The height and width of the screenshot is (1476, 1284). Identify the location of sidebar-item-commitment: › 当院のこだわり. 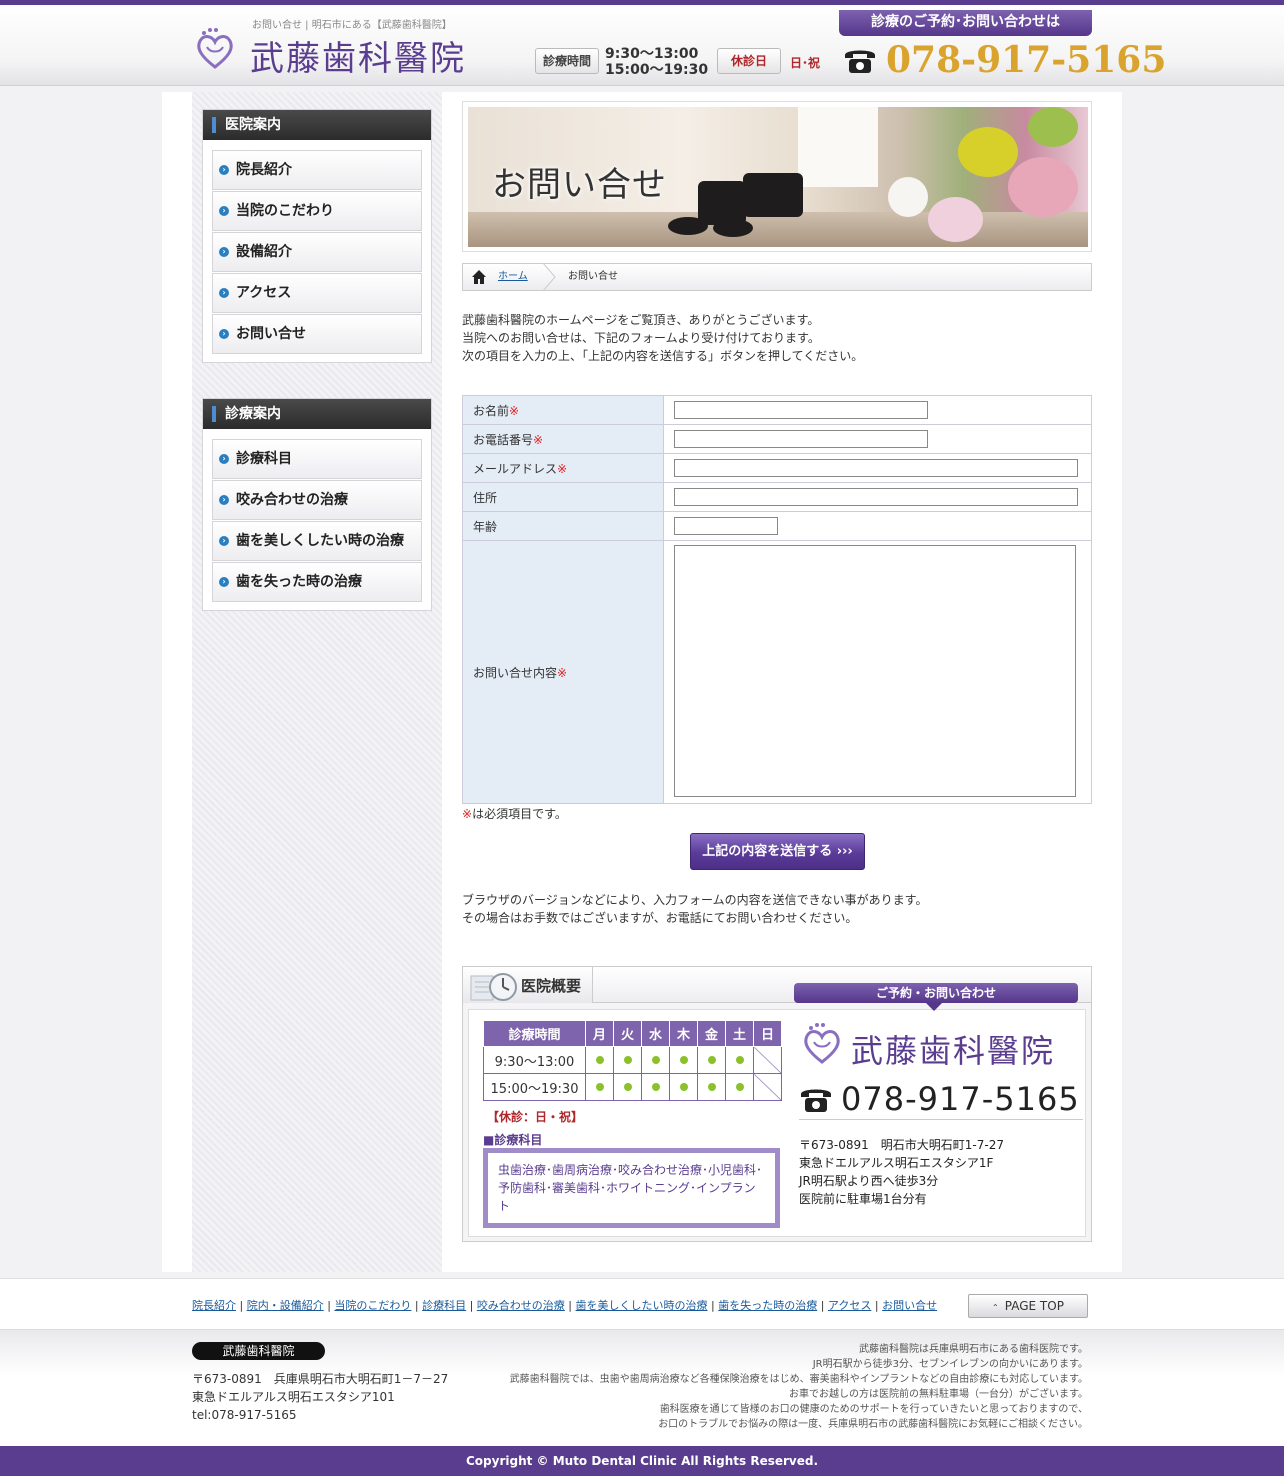
(317, 211).